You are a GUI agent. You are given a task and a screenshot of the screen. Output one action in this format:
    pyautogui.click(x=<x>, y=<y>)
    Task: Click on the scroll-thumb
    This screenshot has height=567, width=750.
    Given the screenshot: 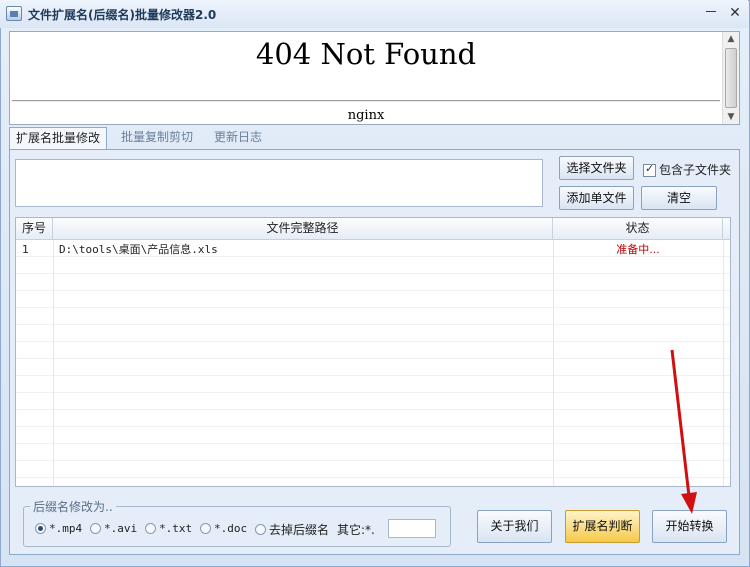 What is the action you would take?
    pyautogui.click(x=731, y=78)
    